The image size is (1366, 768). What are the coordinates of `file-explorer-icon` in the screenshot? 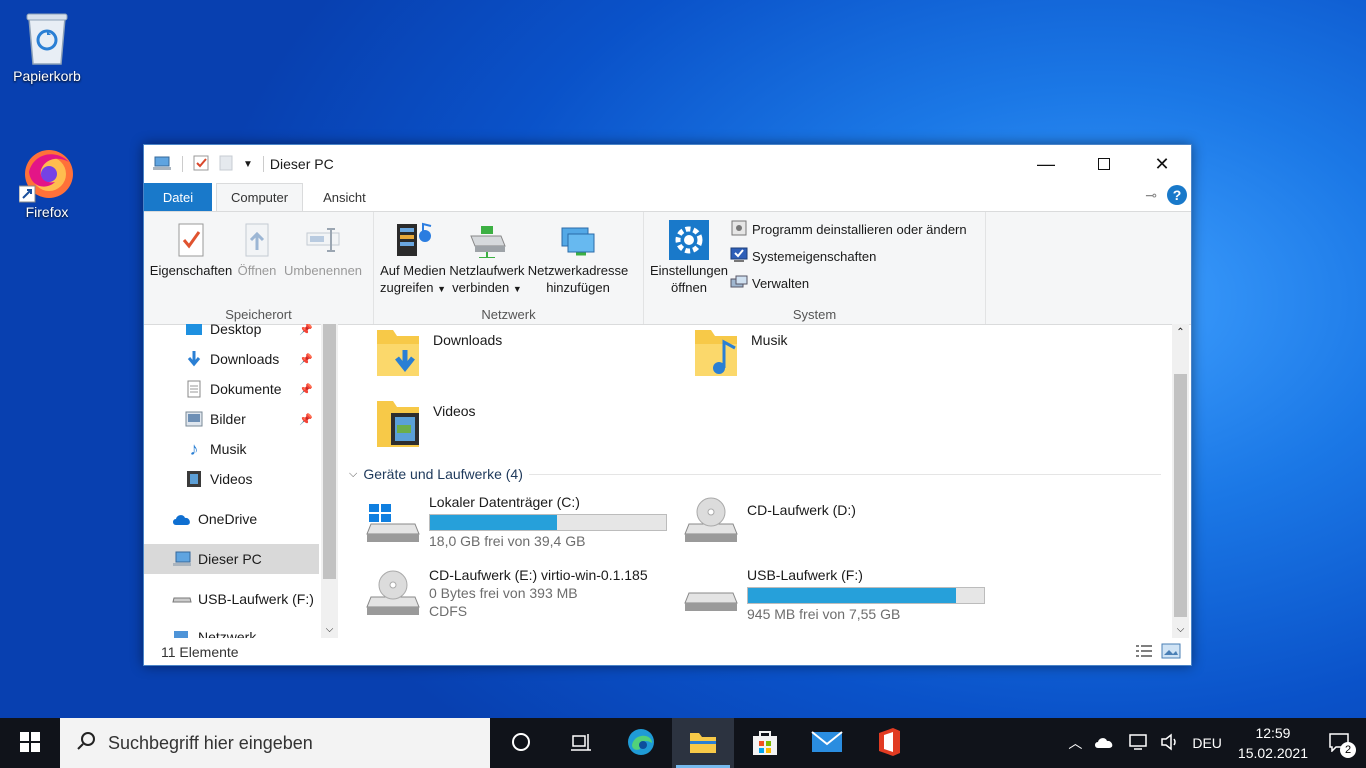 It's located at (703, 743).